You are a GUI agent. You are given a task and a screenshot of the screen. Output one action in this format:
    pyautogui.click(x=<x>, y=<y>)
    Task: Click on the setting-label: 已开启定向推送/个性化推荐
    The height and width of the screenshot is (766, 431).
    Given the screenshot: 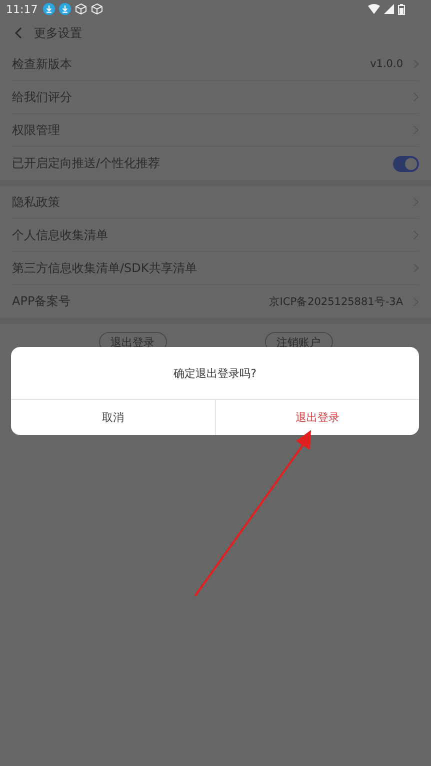 What is the action you would take?
    pyautogui.click(x=86, y=163)
    